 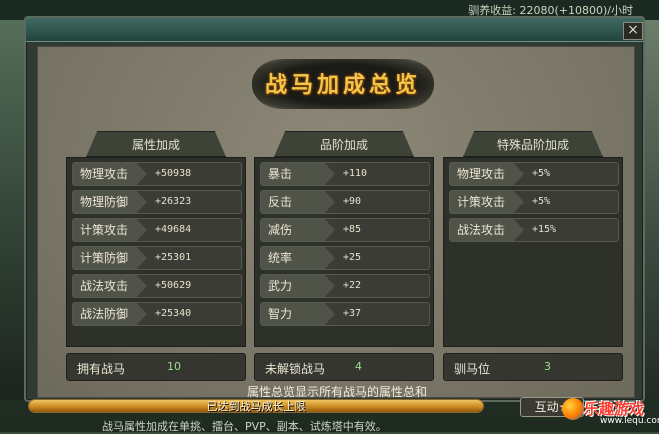 I want to click on stat-label: 武力, so click(x=298, y=286).